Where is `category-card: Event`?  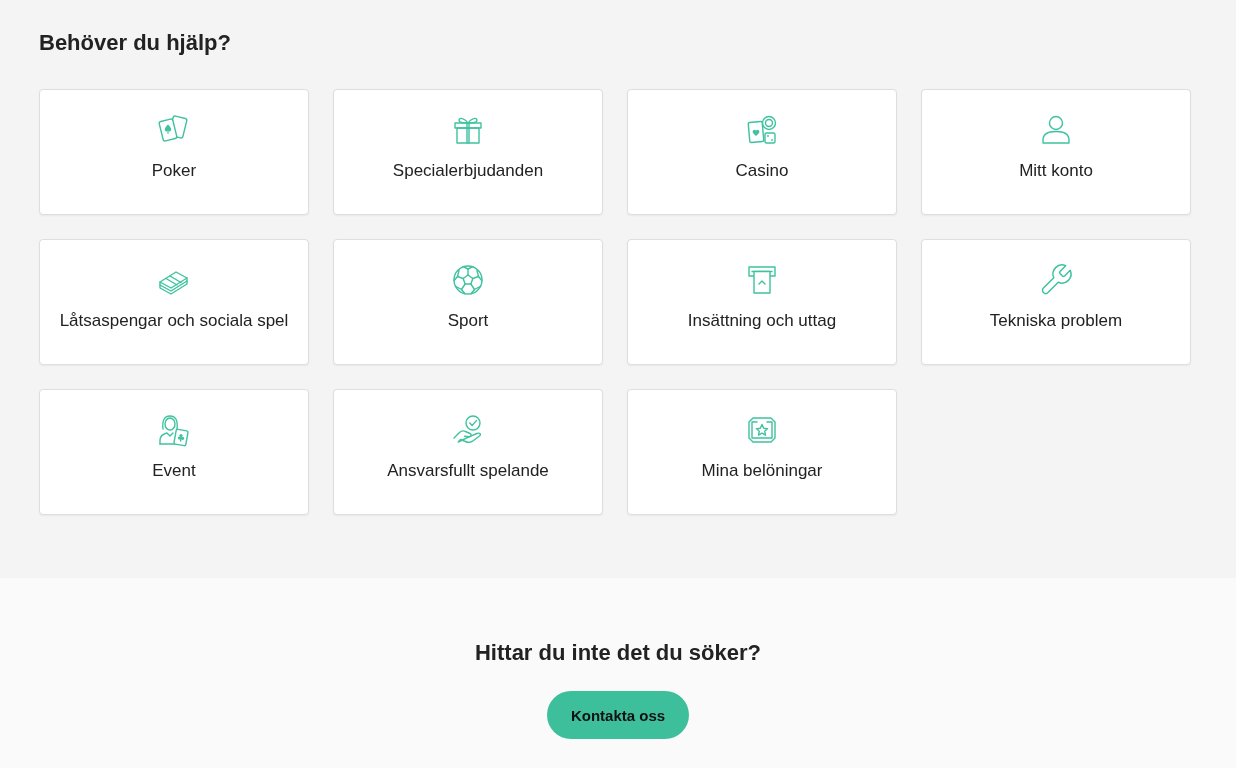 category-card: Event is located at coordinates (174, 452).